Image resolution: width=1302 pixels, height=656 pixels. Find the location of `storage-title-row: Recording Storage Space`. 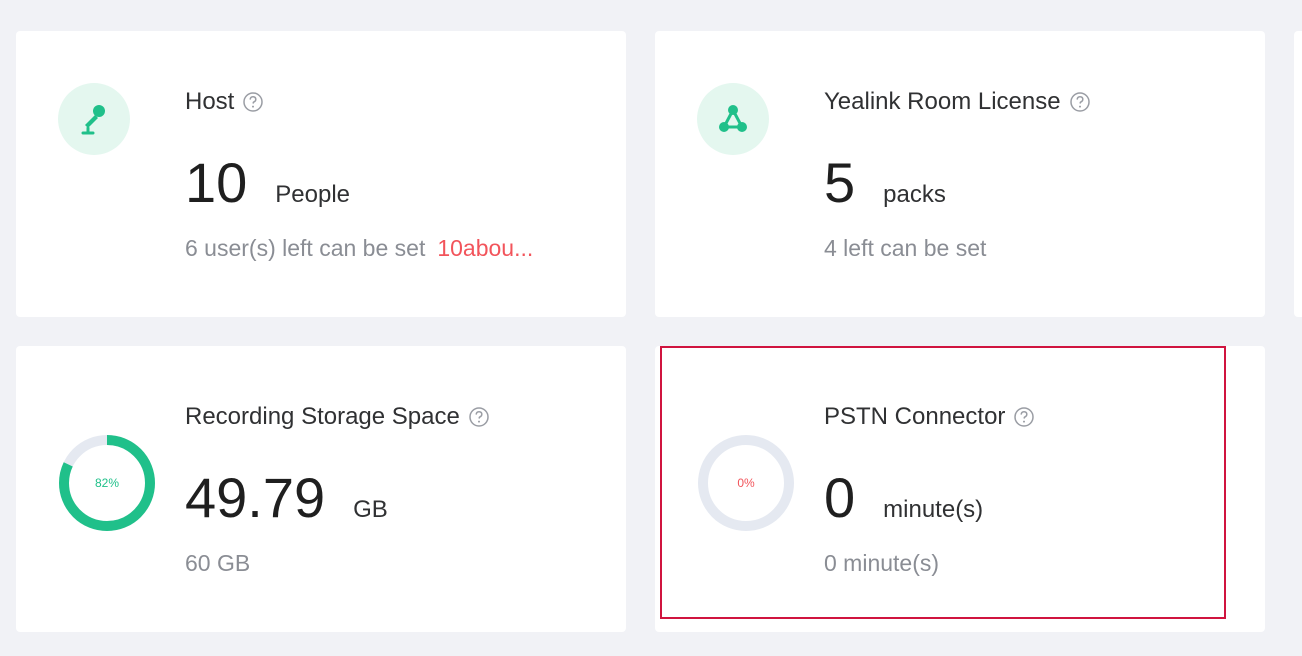

storage-title-row: Recording Storage Space is located at coordinates (337, 417).